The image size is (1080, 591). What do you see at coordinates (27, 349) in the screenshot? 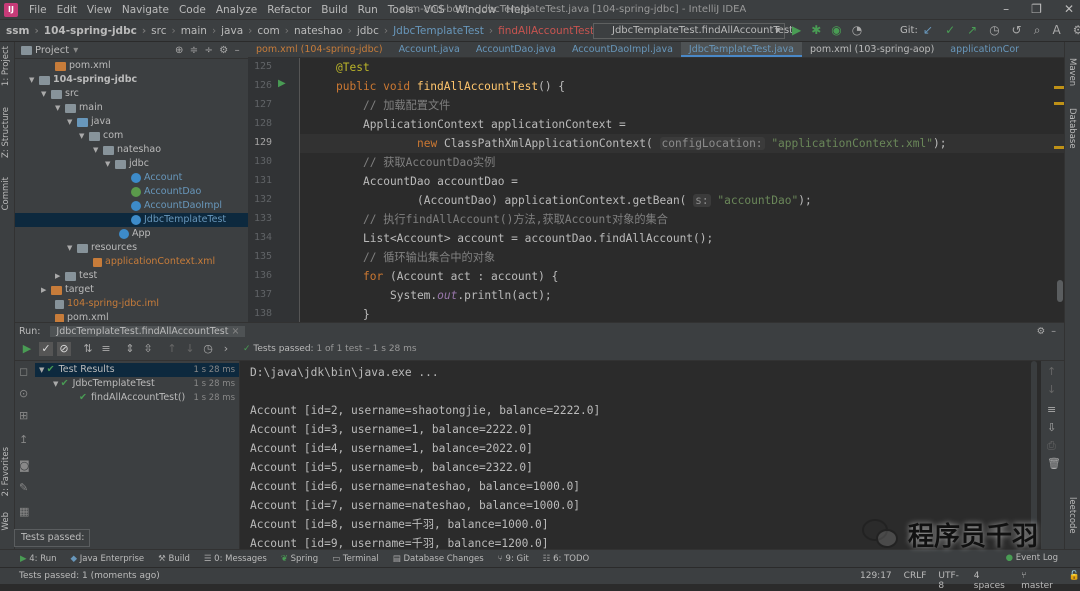
I see `rerun-icon: ▶` at bounding box center [27, 349].